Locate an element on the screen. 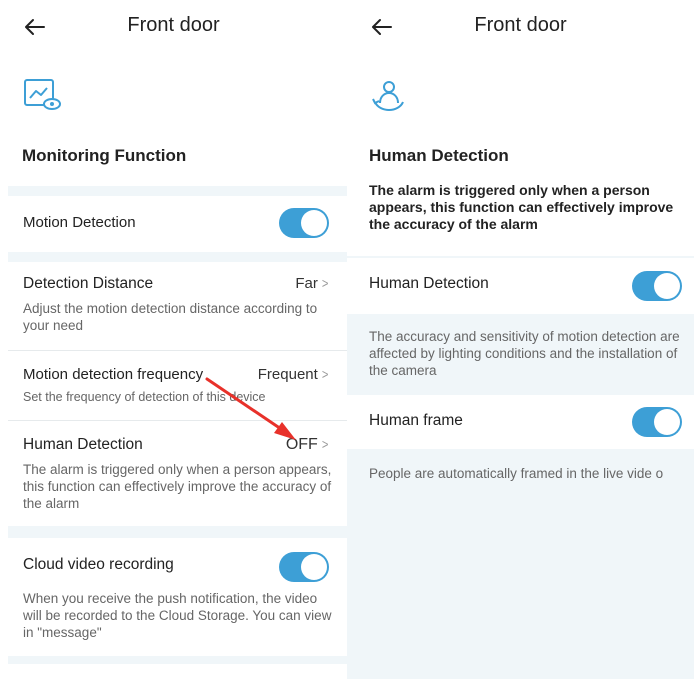 Image resolution: width=694 pixels, height=679 pixels. detection-distance-value: Far > is located at coordinates (312, 283).